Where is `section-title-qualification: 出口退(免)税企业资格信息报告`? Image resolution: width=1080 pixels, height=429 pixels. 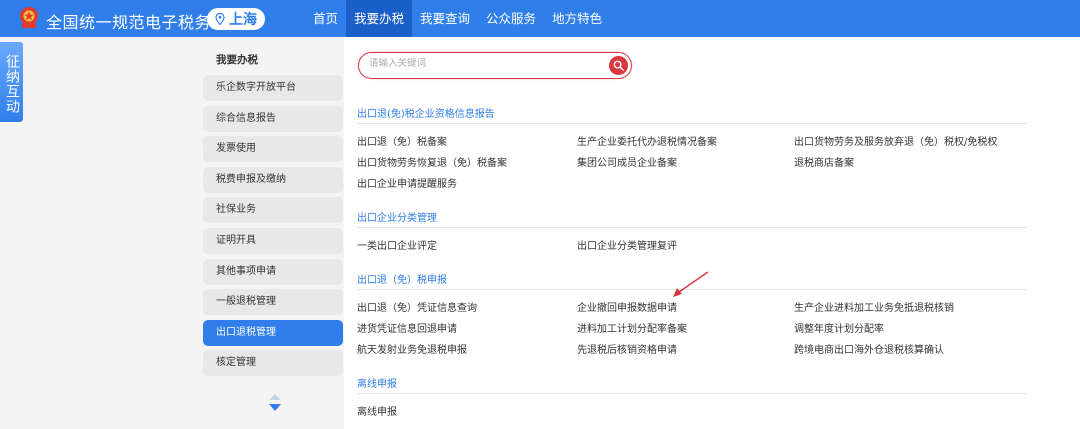 section-title-qualification: 出口退(免)税企业资格信息报告 is located at coordinates (426, 114).